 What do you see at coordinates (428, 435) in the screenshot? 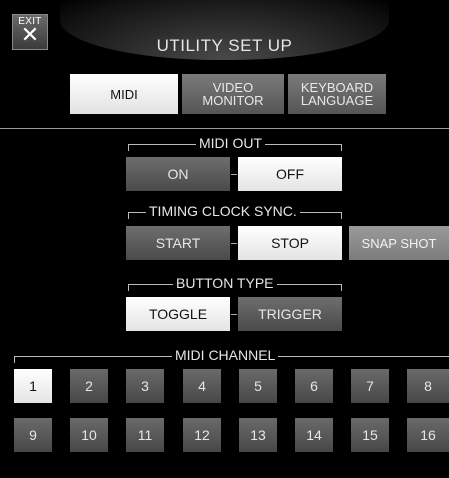
I see `midi-channel-16-button: 16` at bounding box center [428, 435].